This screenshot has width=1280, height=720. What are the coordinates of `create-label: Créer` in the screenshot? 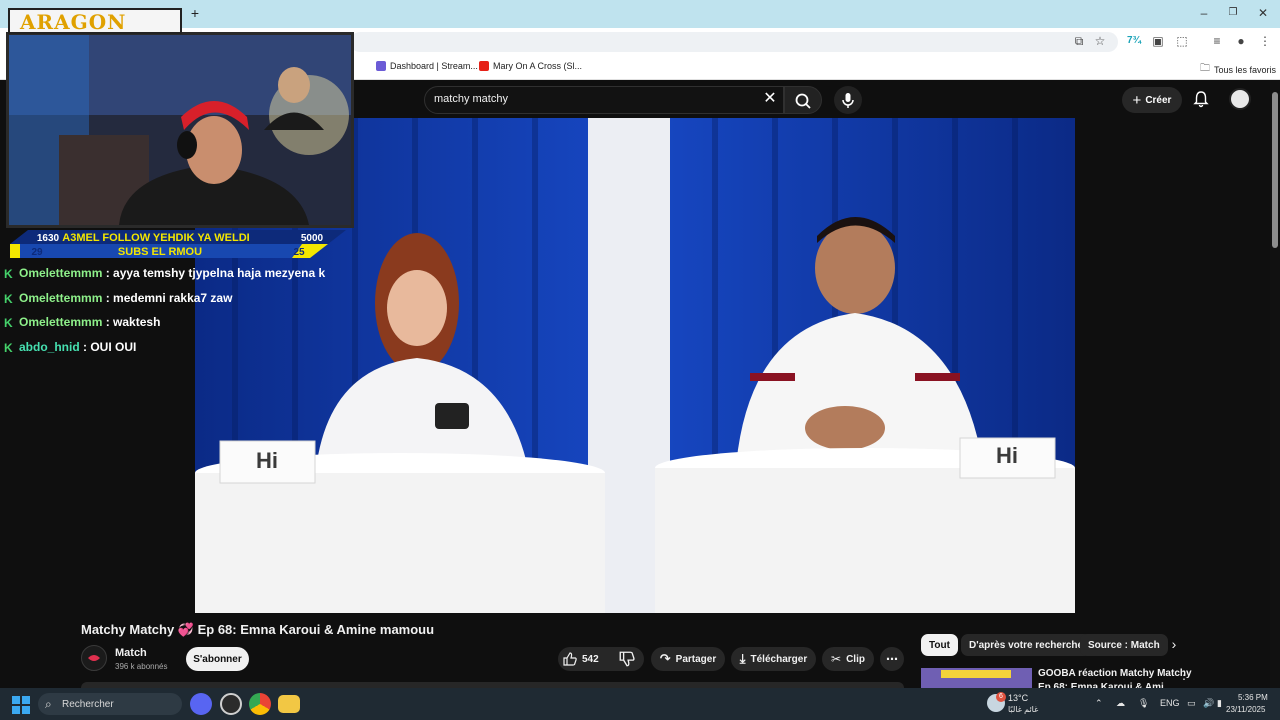 It's located at (1158, 100).